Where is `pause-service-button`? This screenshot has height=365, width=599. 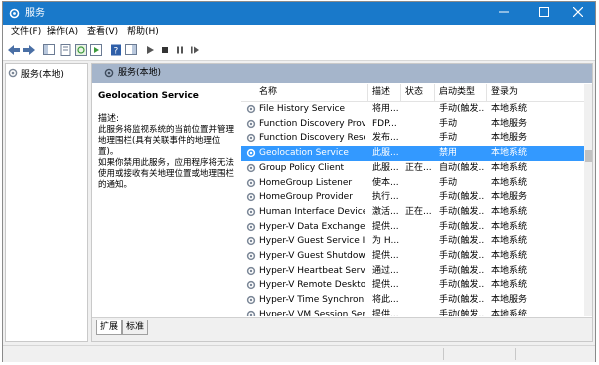 pause-service-button is located at coordinates (179, 49).